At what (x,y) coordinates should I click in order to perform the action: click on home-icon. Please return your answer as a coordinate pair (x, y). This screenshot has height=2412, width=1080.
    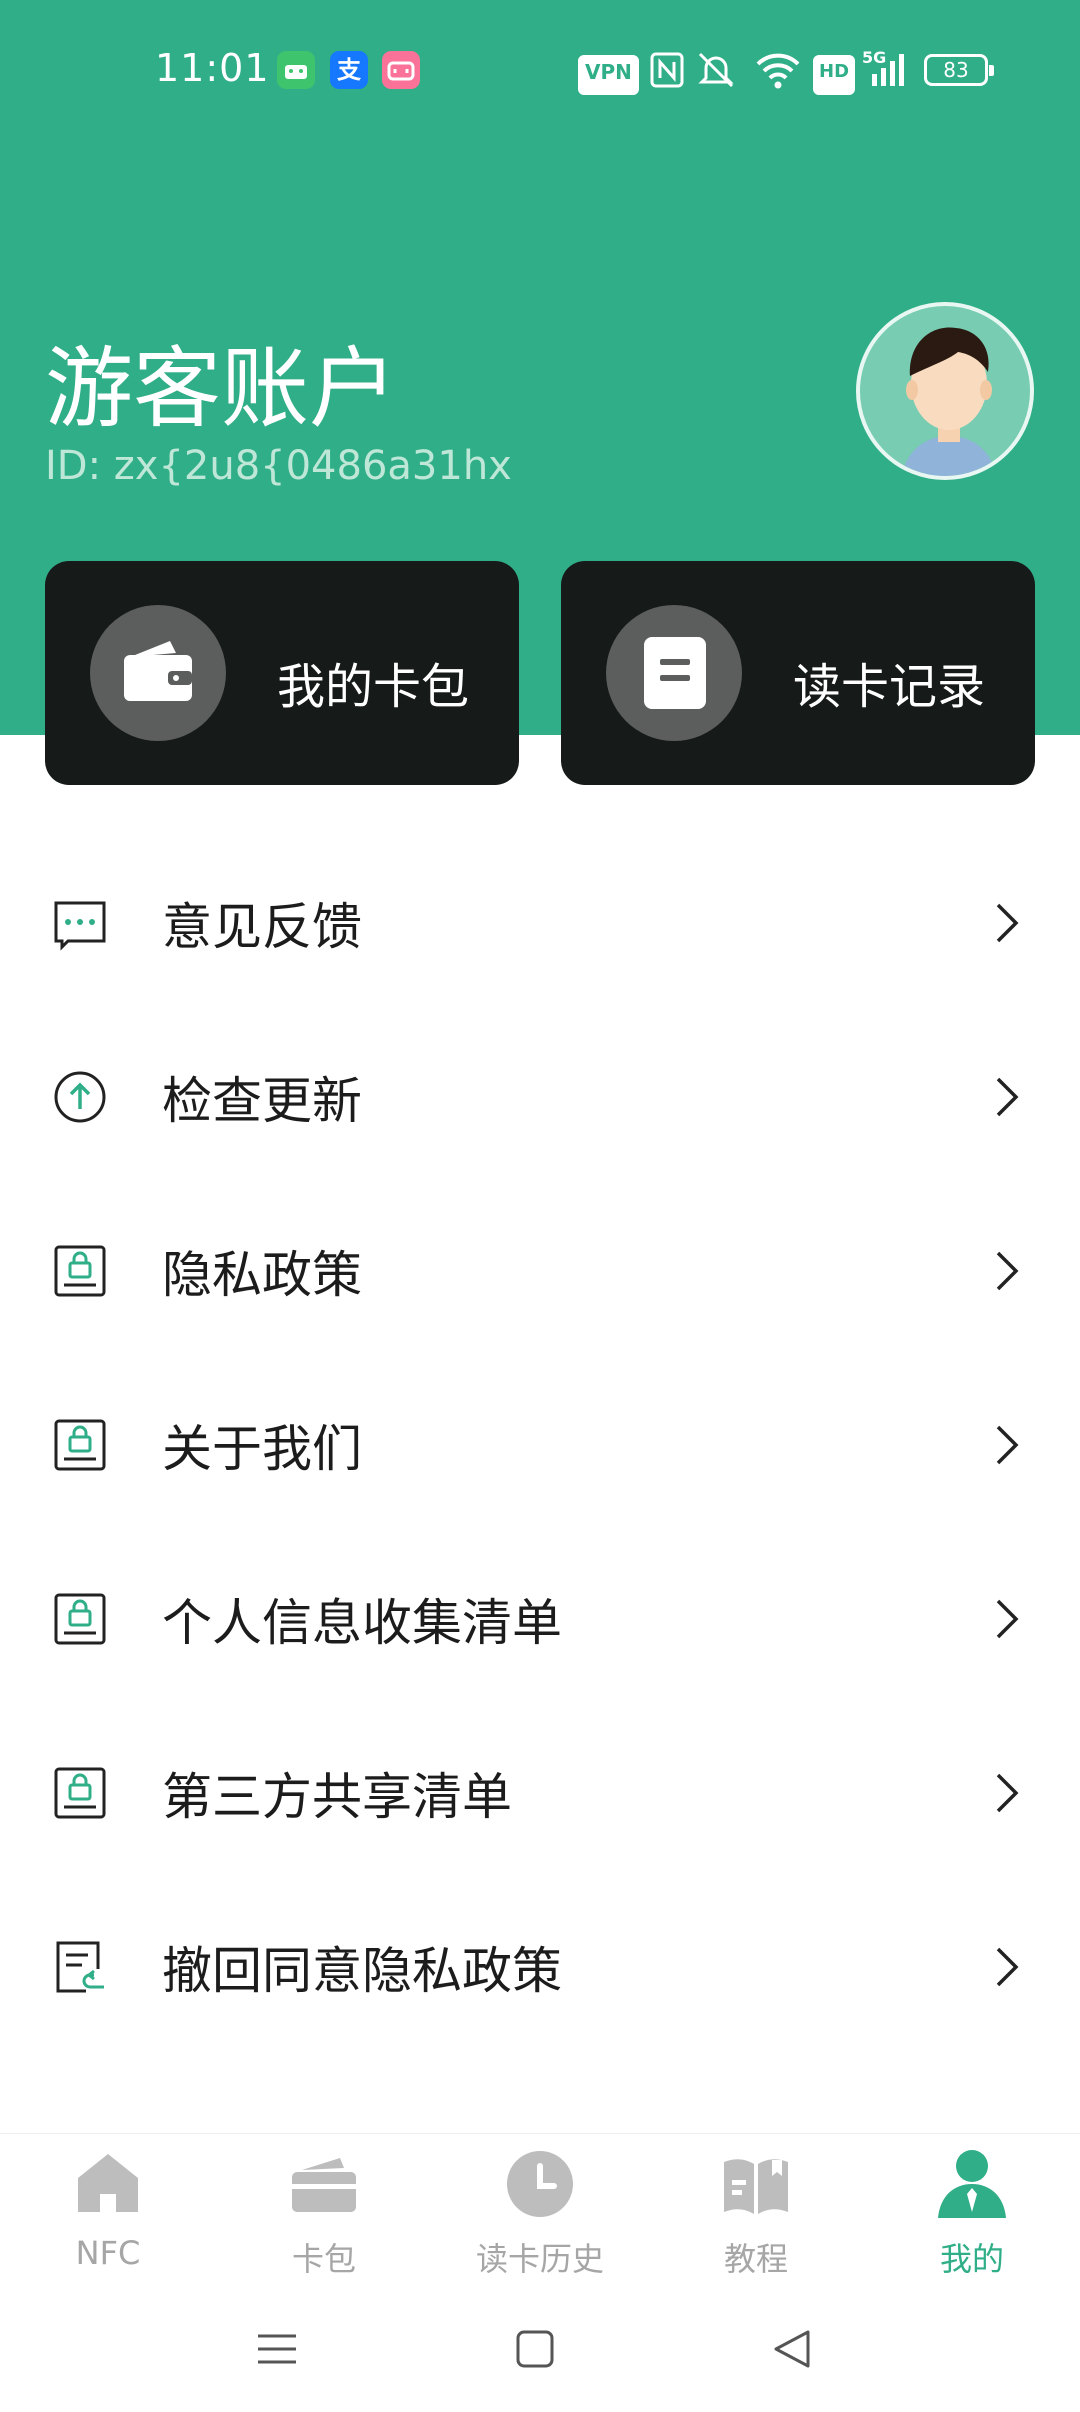
    Looking at the image, I should click on (108, 2183).